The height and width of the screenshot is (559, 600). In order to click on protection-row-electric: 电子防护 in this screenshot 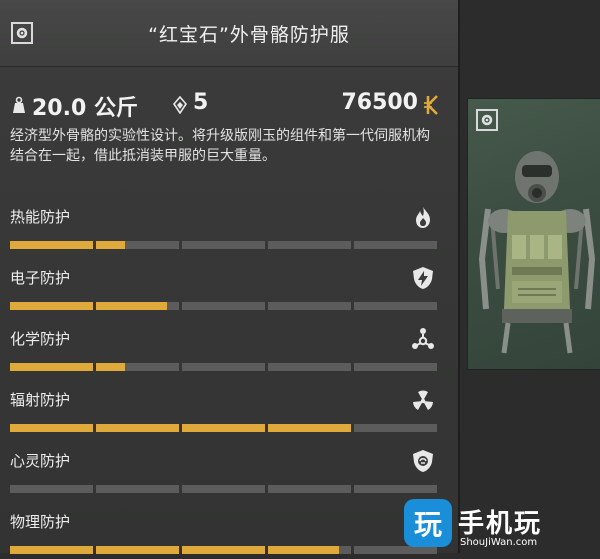, I will do `click(224, 286)`.